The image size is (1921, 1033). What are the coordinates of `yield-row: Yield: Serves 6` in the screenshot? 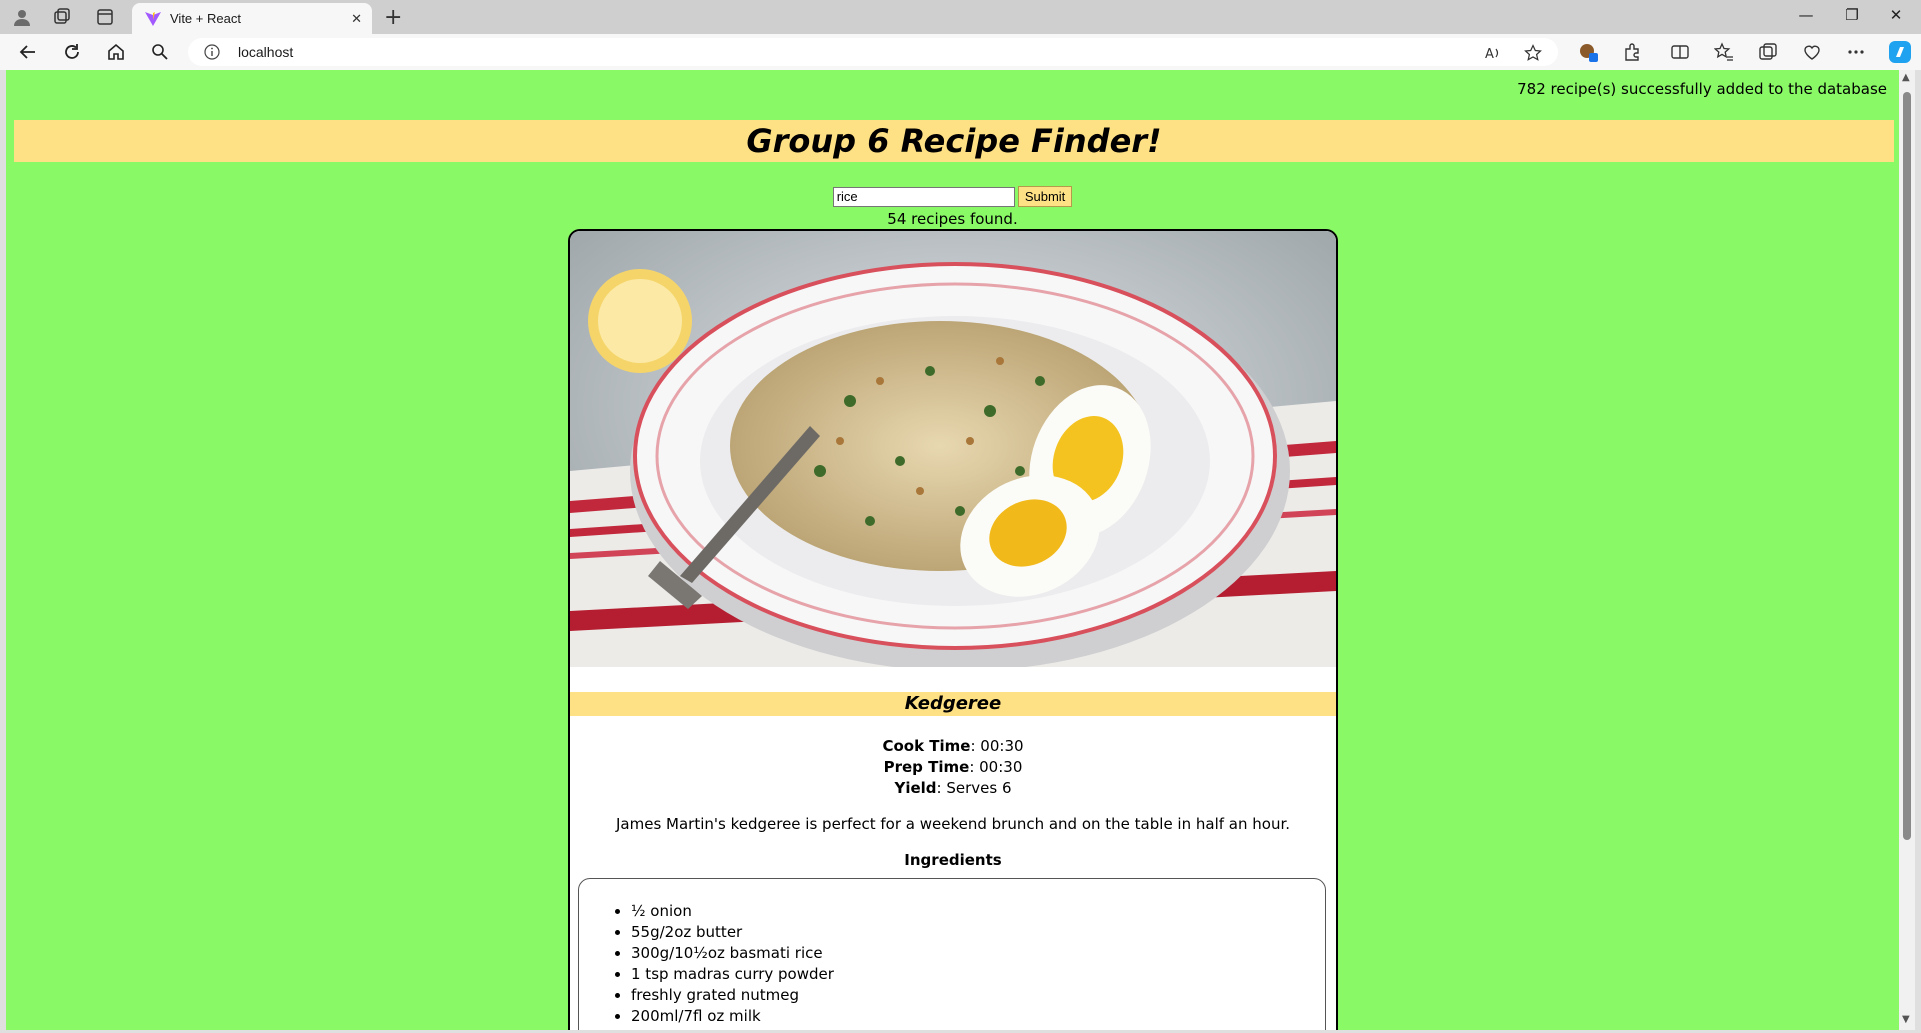 It's located at (953, 788).